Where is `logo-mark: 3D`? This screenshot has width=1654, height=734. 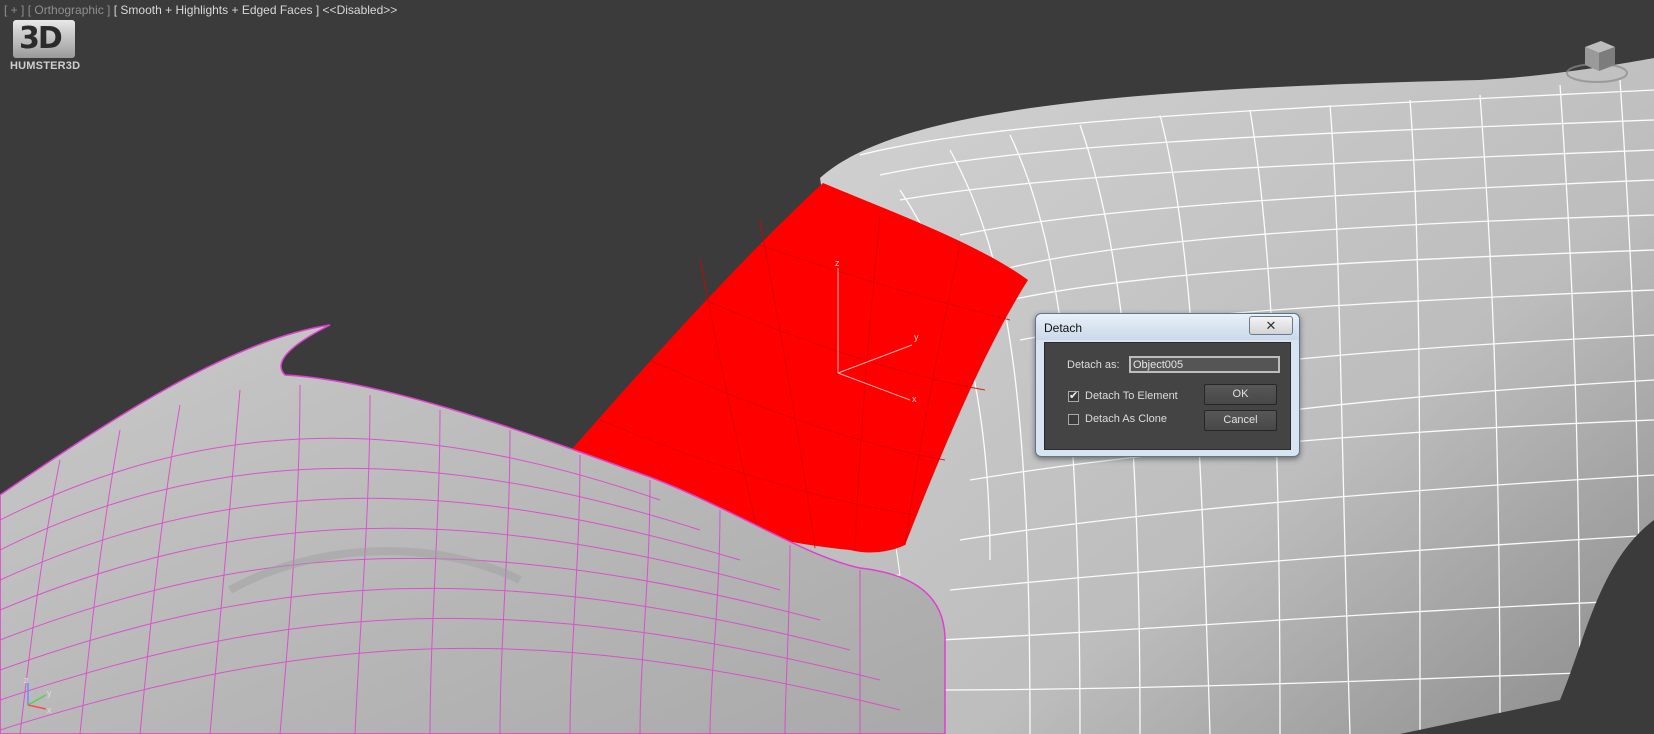
logo-mark: 3D is located at coordinates (44, 39).